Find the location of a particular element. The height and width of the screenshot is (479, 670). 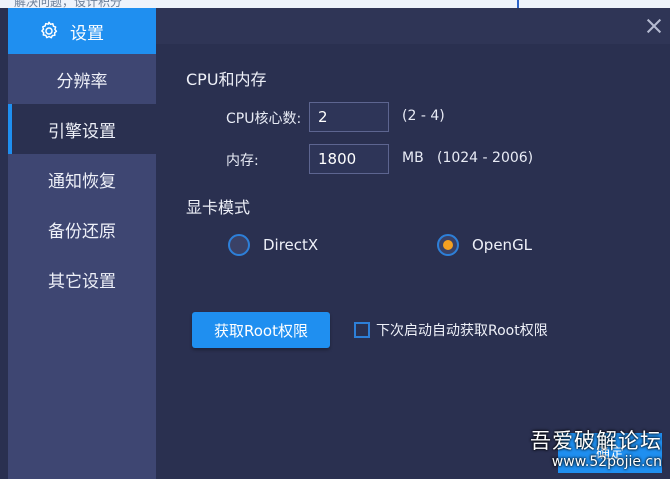

sidebar-header: 设置 is located at coordinates (82, 31).